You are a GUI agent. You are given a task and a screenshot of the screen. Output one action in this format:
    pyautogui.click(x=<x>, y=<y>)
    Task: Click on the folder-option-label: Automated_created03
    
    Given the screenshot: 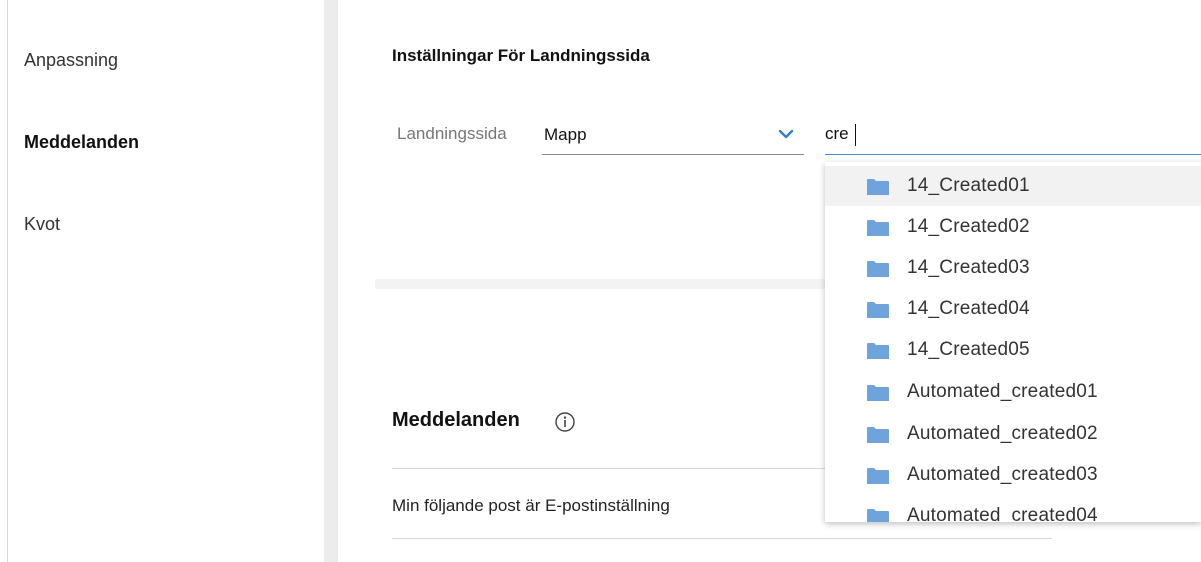 What is the action you would take?
    pyautogui.click(x=1002, y=474)
    